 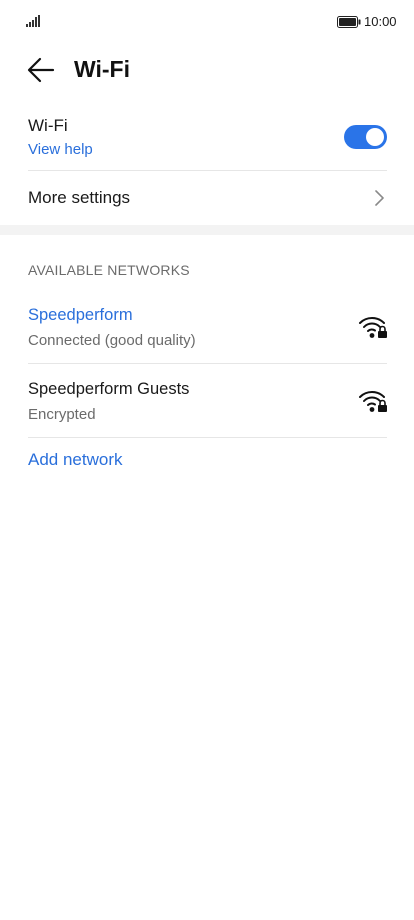 I want to click on back-arrow-icon, so click(x=41, y=70).